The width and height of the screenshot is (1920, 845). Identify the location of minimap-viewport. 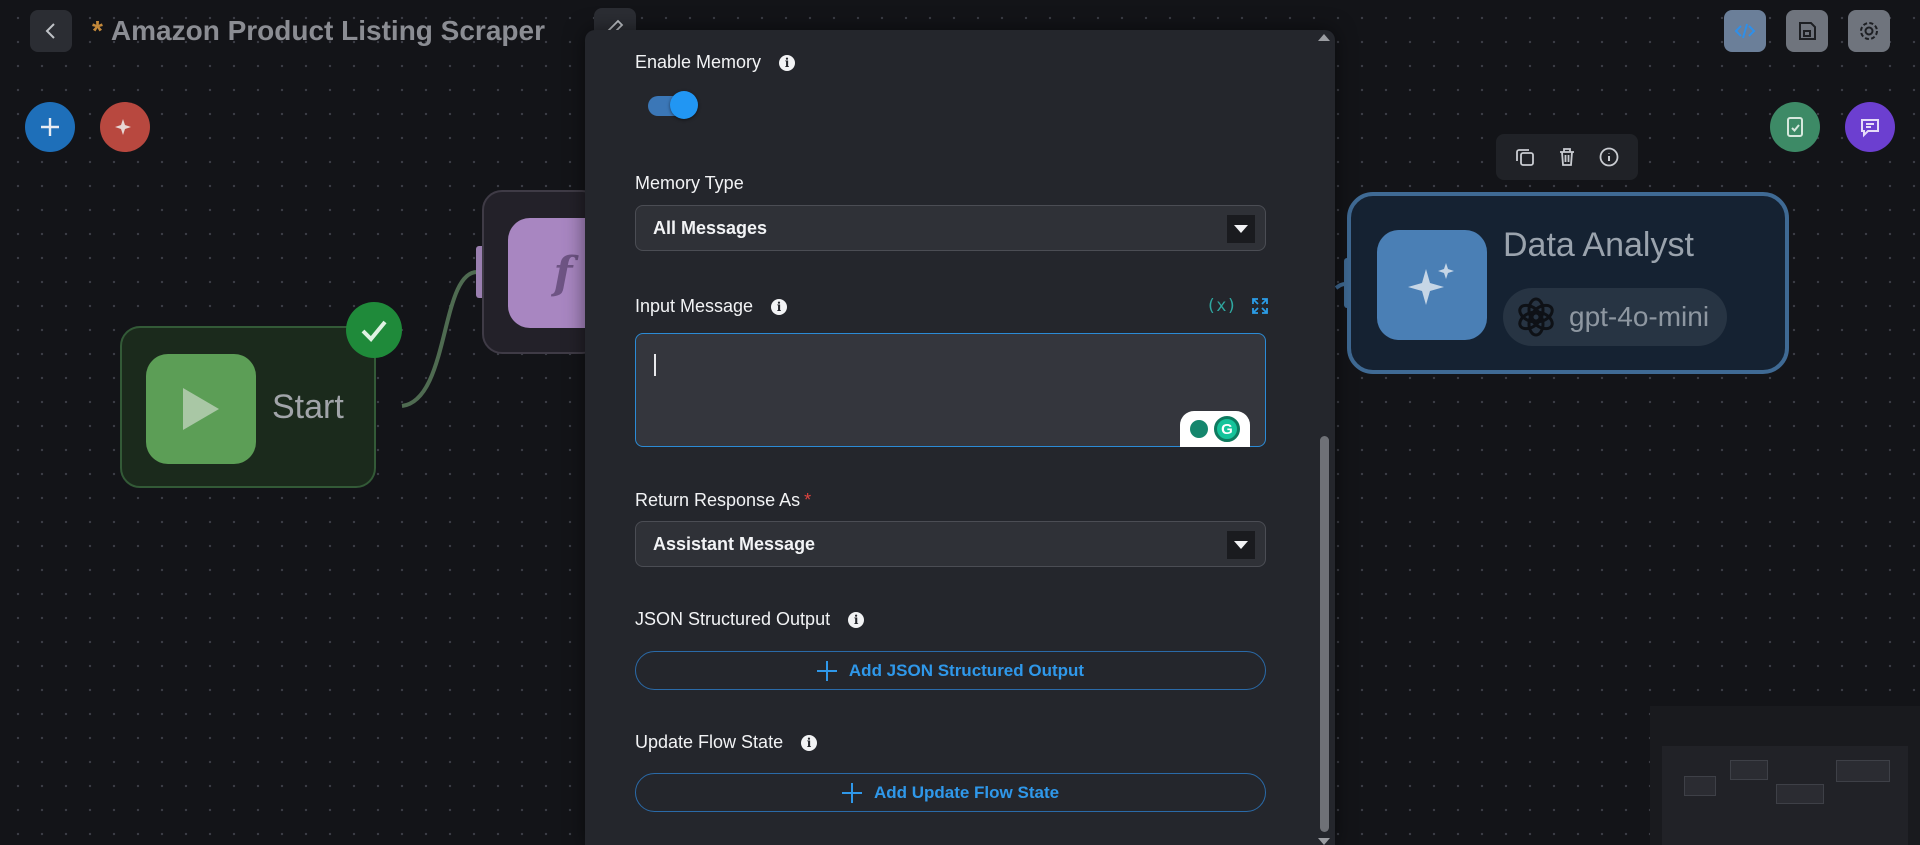
(1785, 795).